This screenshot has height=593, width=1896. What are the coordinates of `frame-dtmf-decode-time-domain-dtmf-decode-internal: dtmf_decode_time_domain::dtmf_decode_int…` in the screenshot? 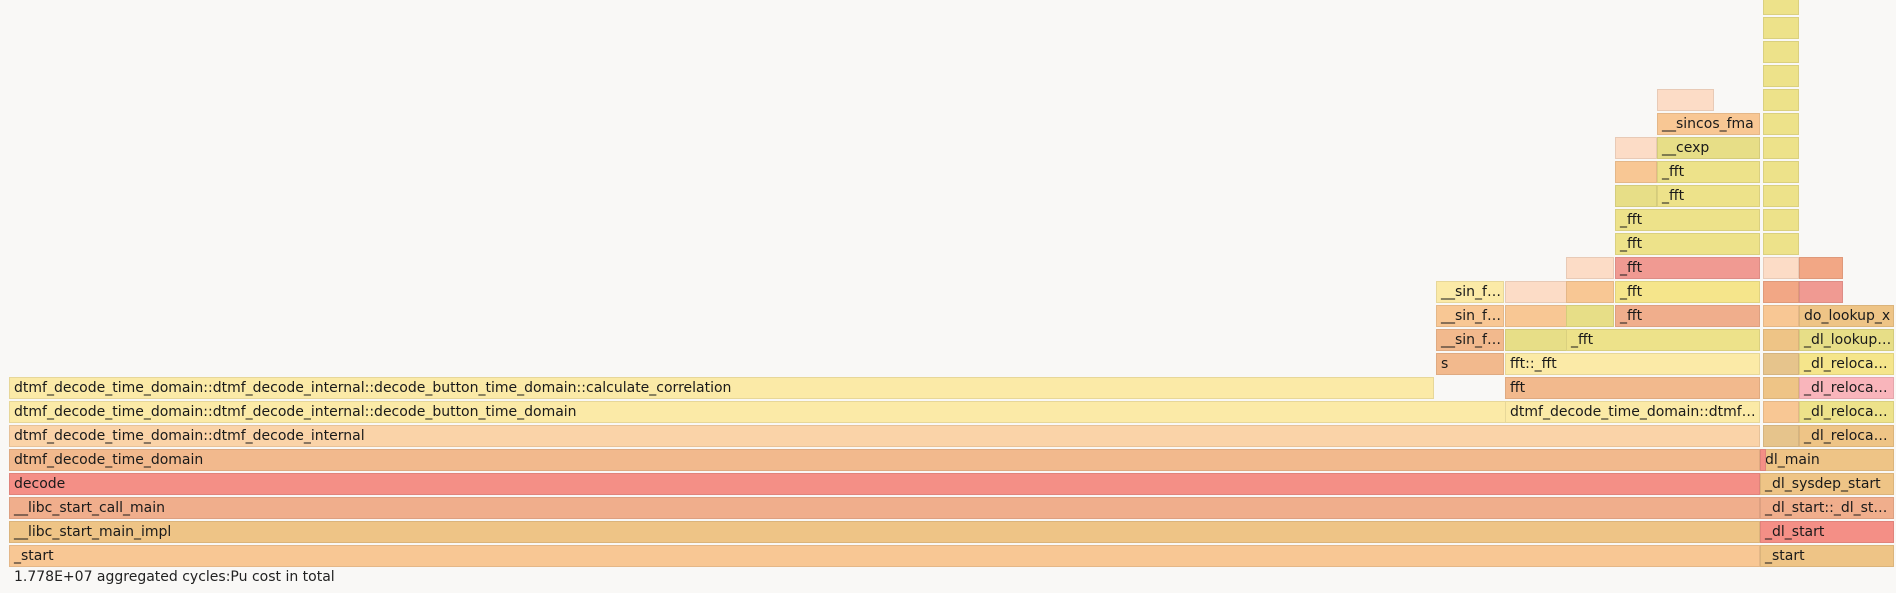 It's located at (884, 436).